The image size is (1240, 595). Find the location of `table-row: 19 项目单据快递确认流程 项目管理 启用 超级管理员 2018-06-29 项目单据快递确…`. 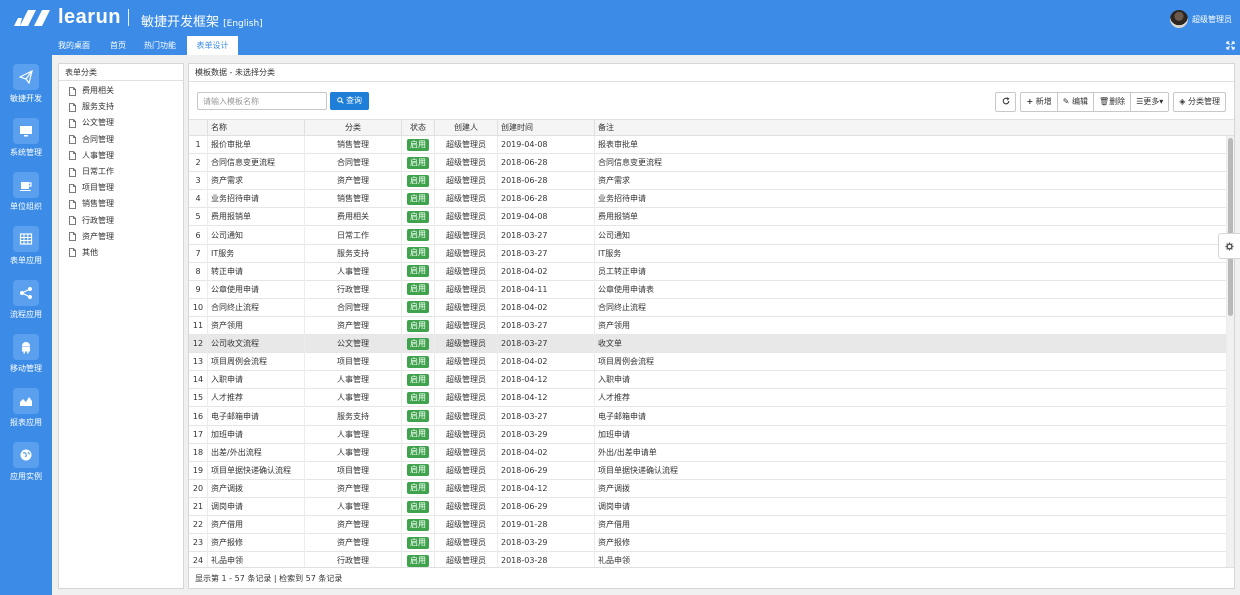

table-row: 19 项目单据快递确认流程 项目管理 启用 超级管理员 2018-06-29 项目单据快递确… is located at coordinates (708, 470).